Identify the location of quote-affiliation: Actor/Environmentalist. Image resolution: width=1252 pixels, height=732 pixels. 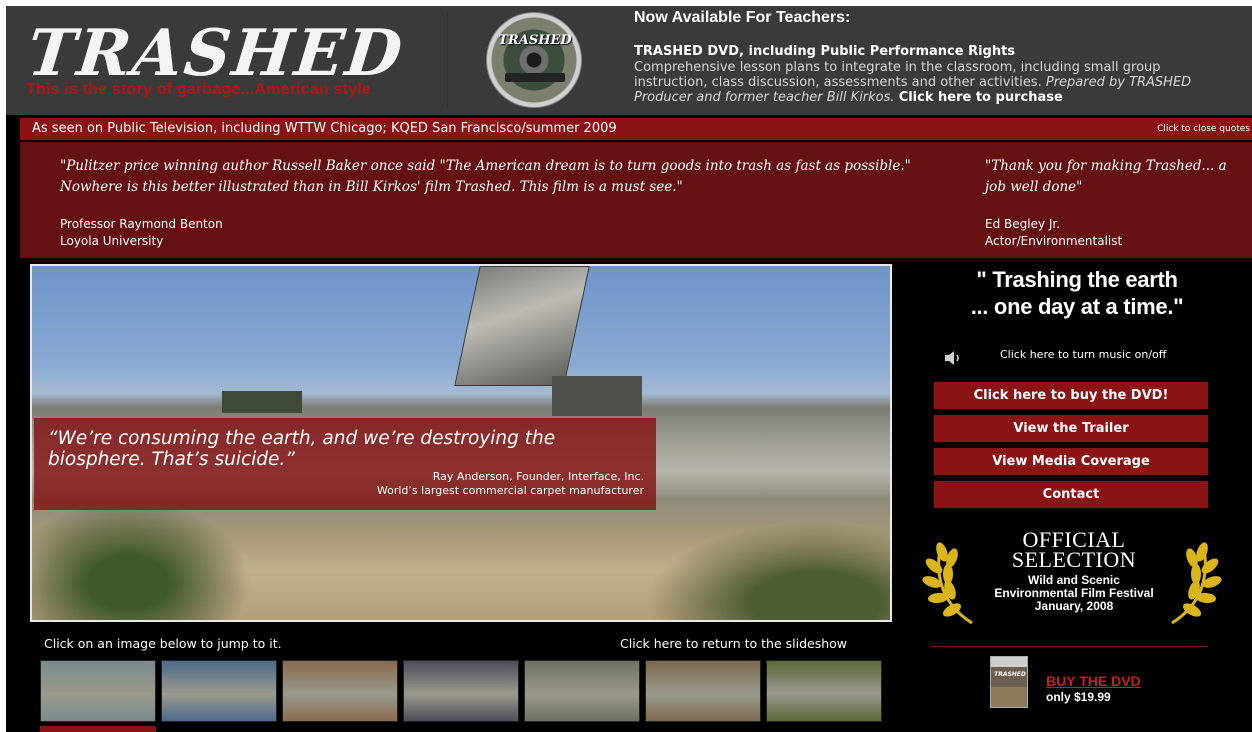
(1054, 241).